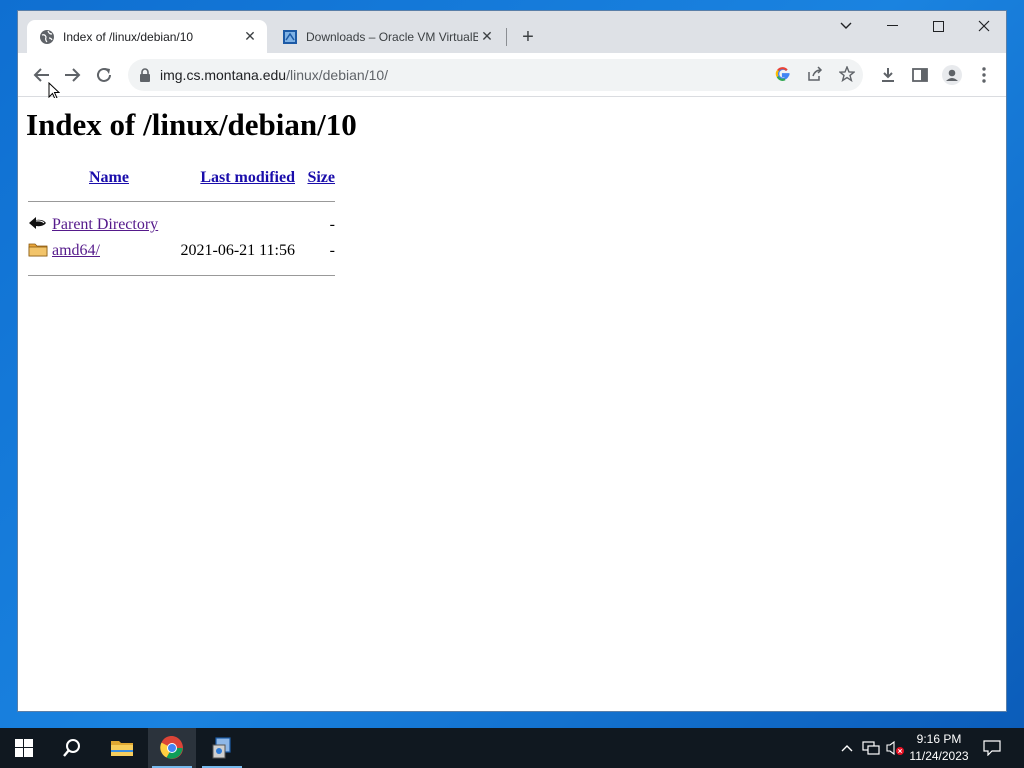  I want to click on tab-search-icon, so click(846, 26).